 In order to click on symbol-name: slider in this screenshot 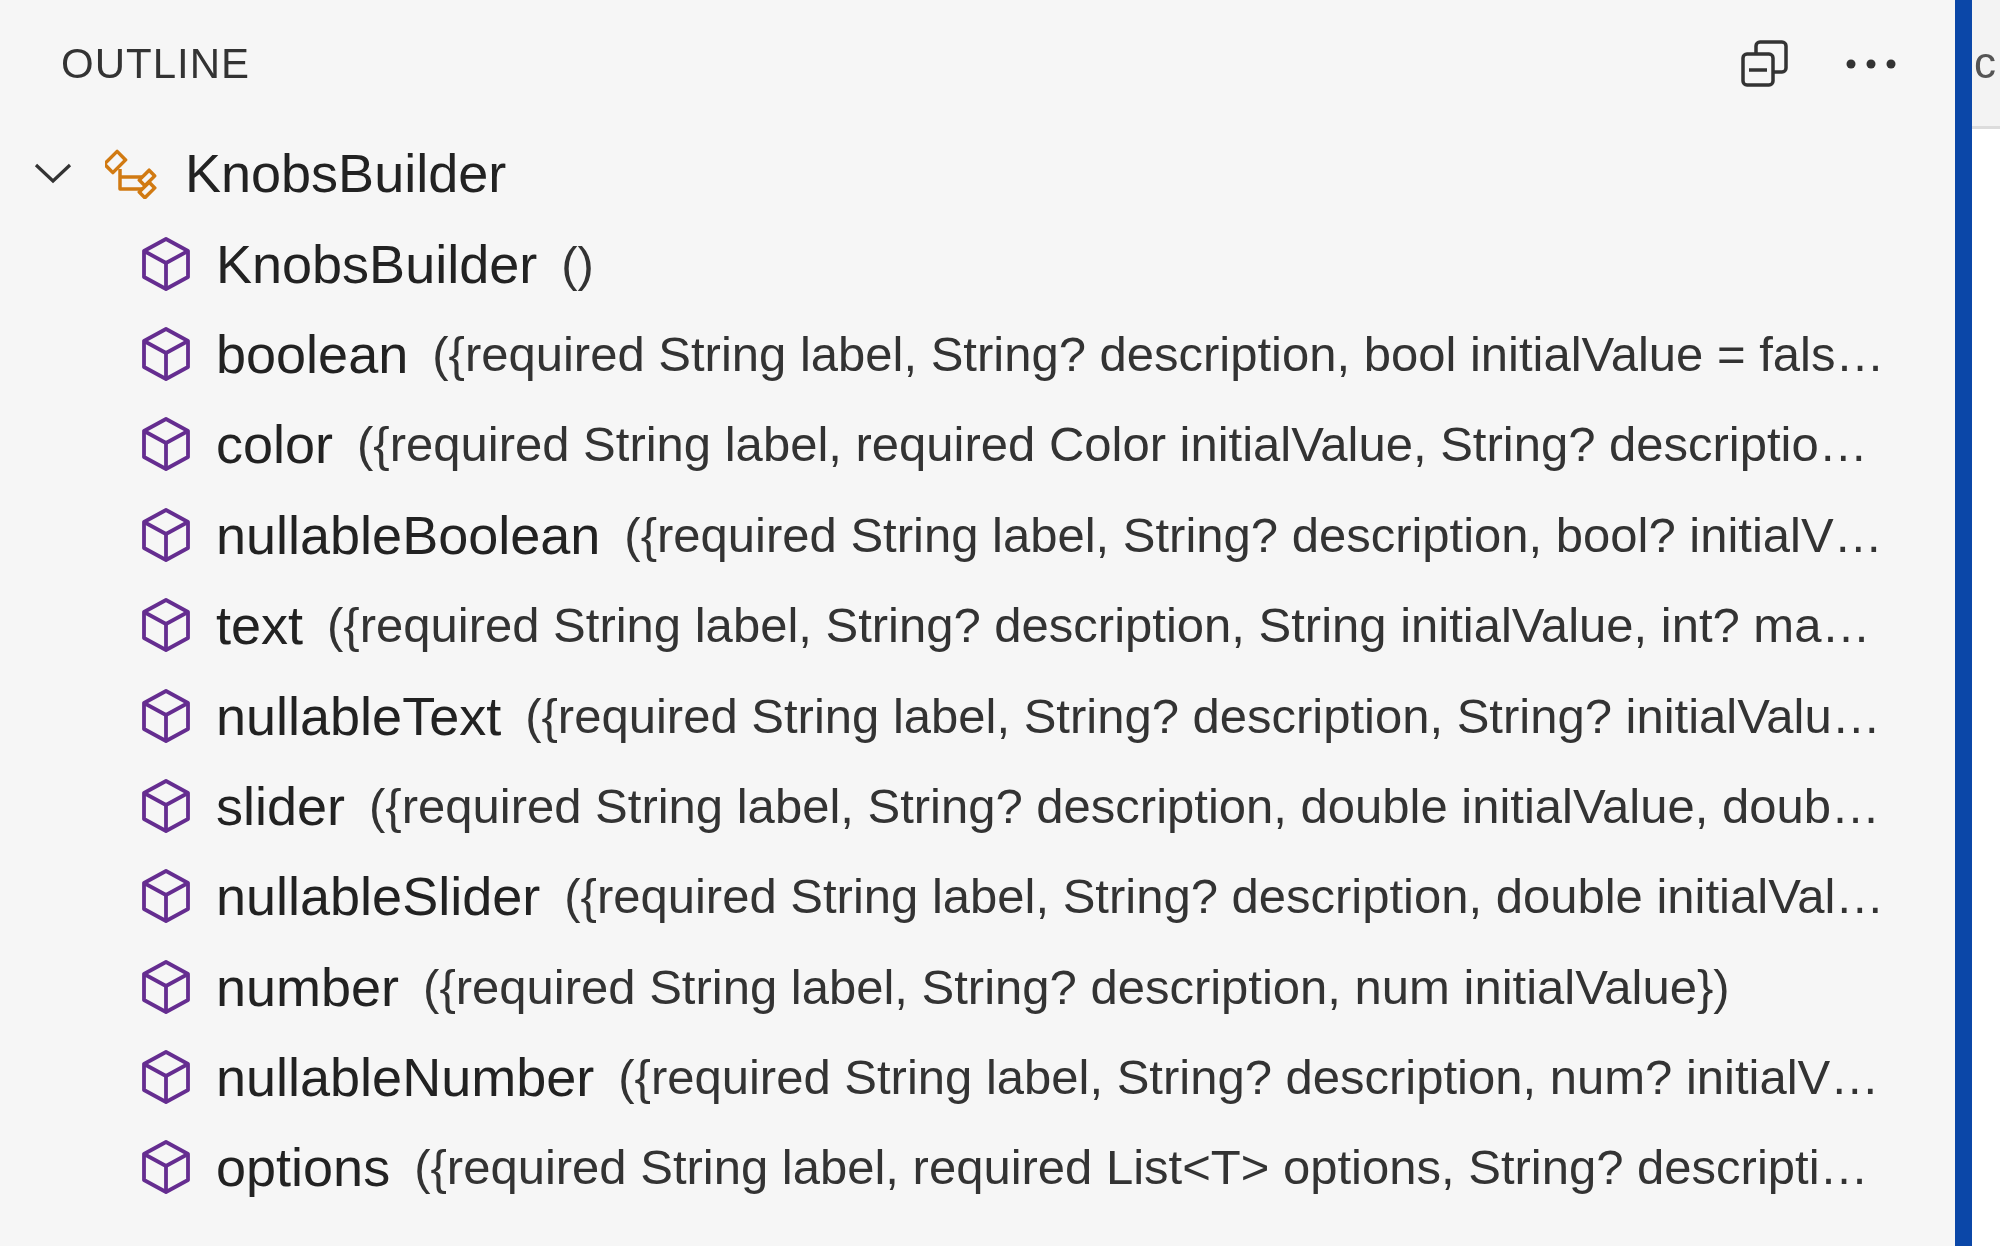, I will do `click(281, 805)`.